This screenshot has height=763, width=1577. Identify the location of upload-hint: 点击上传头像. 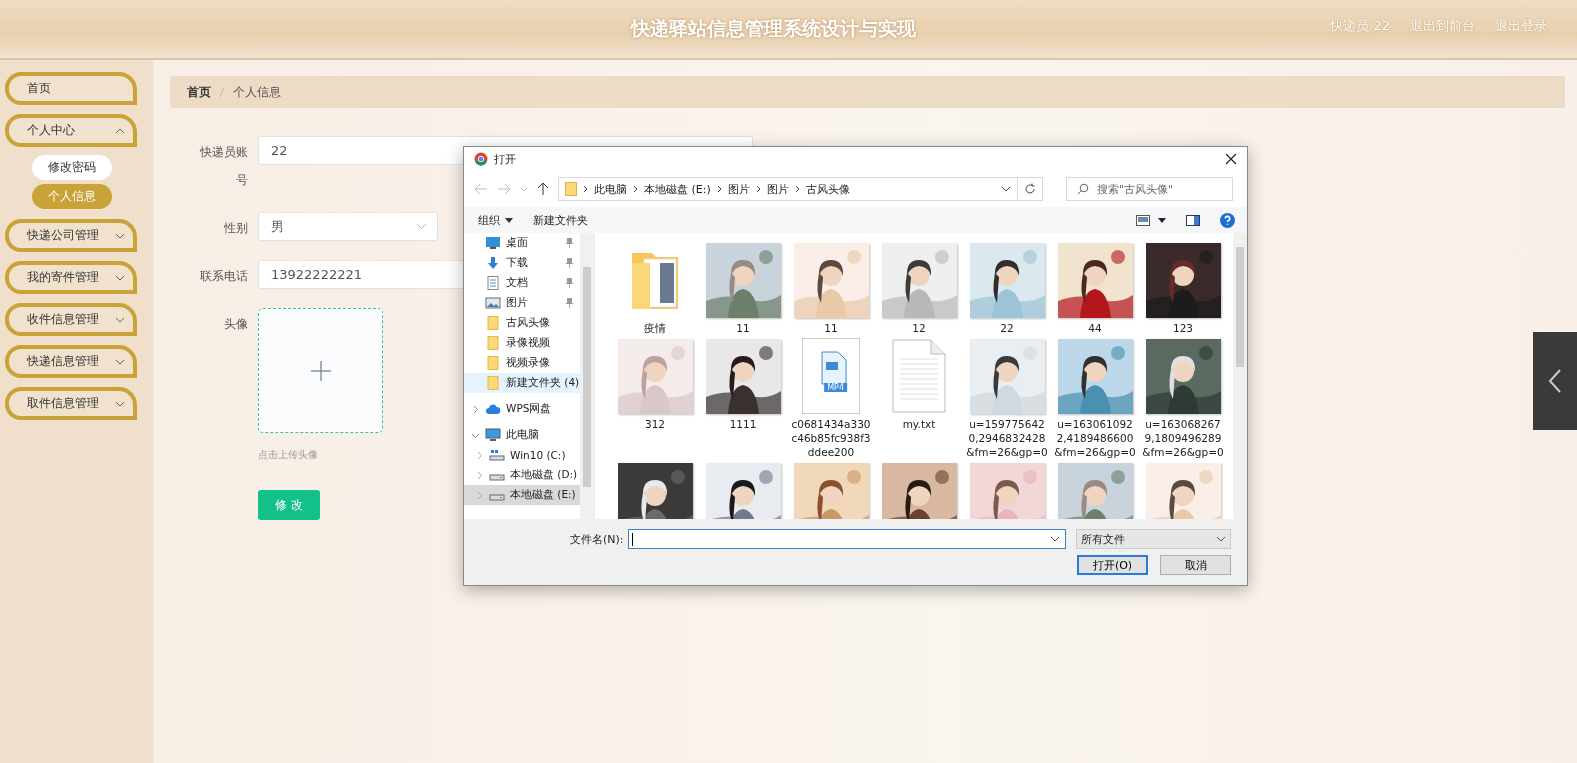
(288, 455).